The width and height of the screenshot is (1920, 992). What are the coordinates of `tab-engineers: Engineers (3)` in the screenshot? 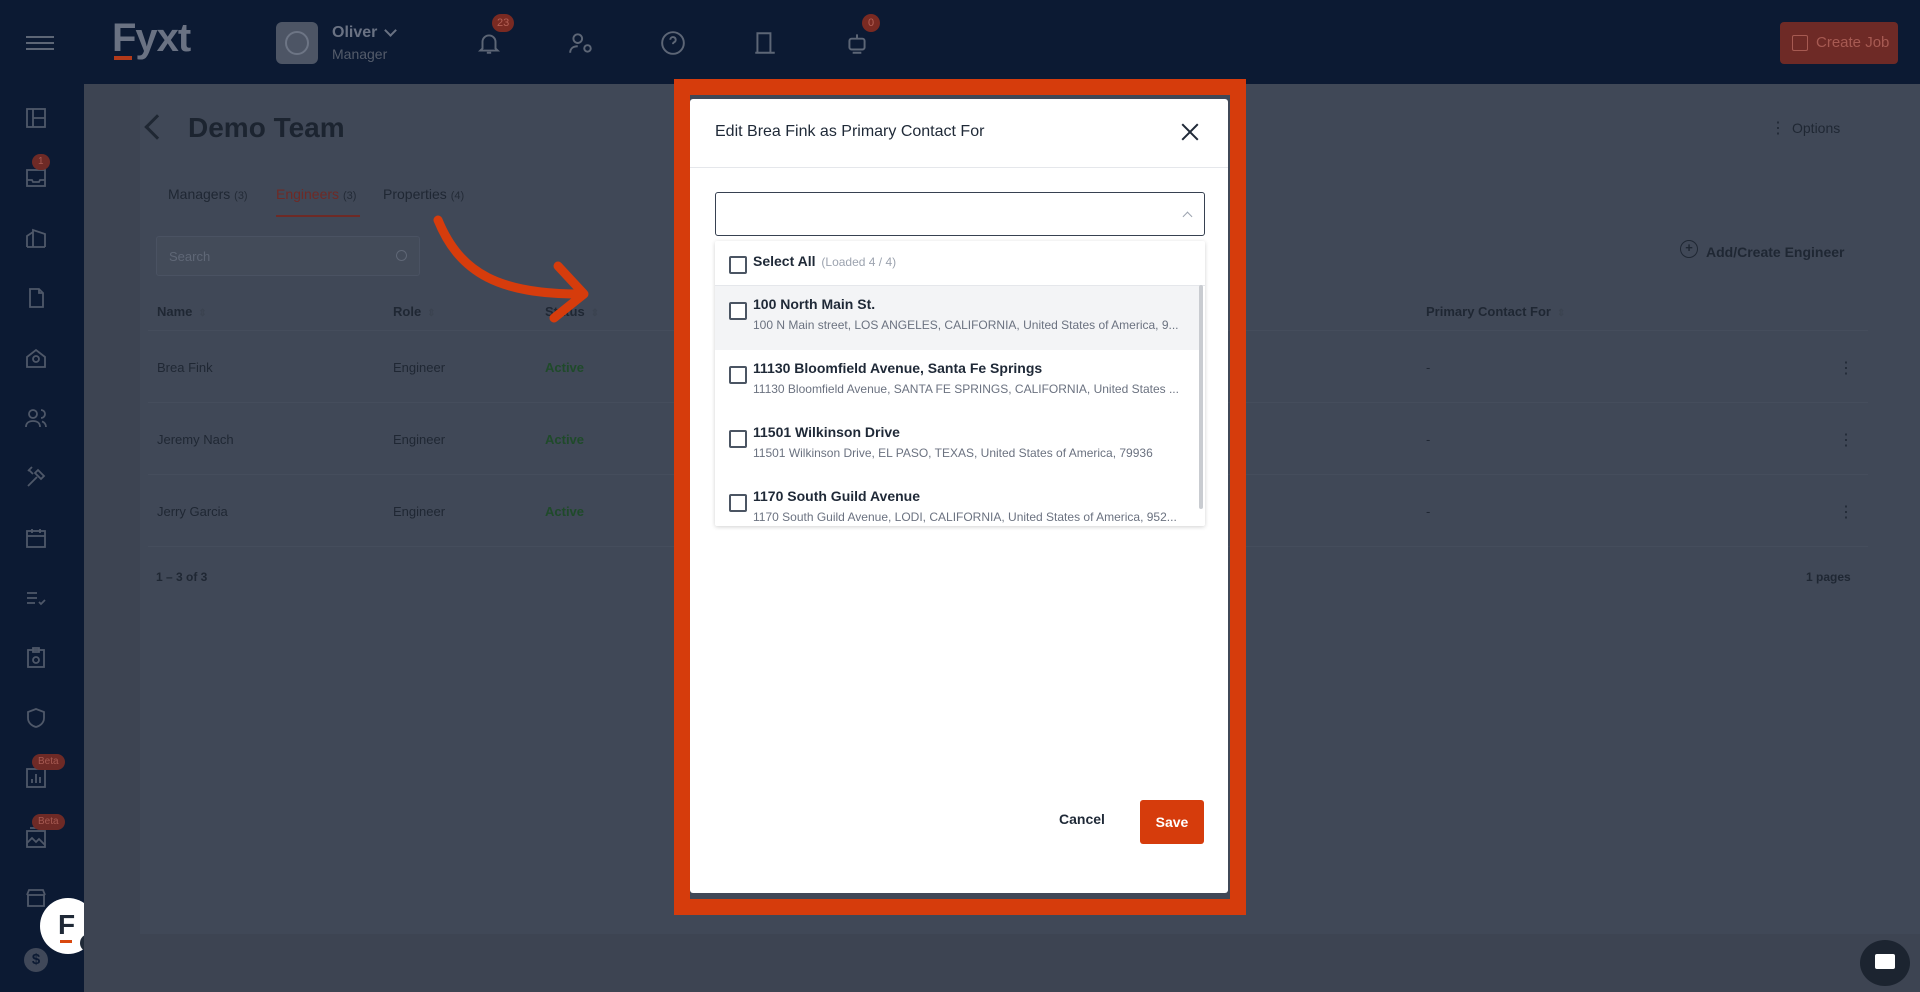 It's located at (316, 194).